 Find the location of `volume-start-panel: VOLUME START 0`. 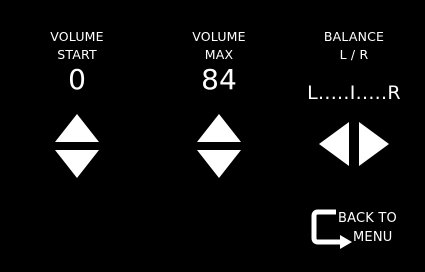

volume-start-panel: VOLUME START 0 is located at coordinates (77, 61).